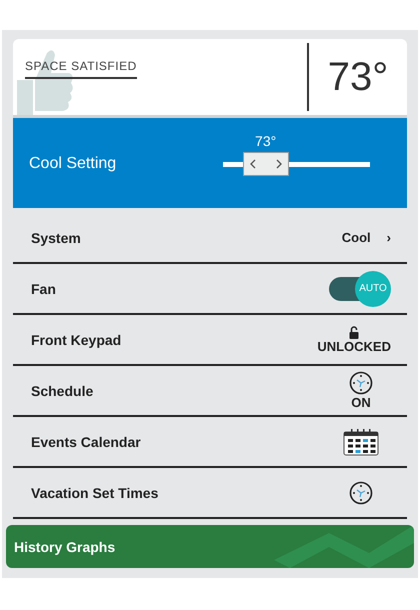  What do you see at coordinates (210, 391) in the screenshot?
I see `settings-row: Schedule ON` at bounding box center [210, 391].